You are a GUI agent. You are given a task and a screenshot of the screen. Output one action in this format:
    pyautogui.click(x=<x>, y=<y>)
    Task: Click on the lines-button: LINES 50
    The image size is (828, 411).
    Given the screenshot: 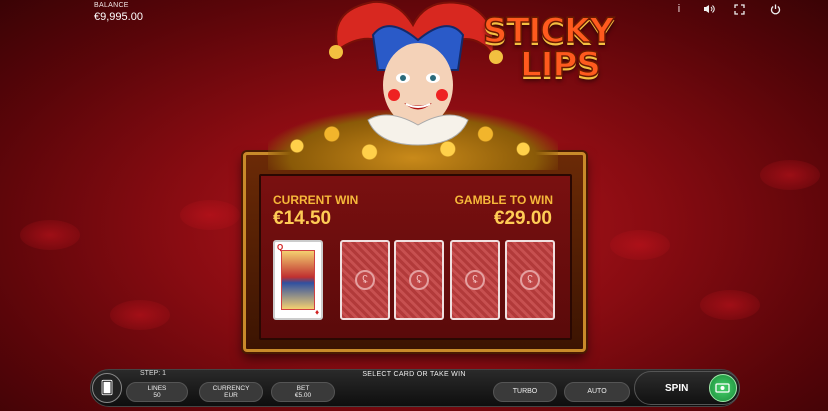 What is the action you would take?
    pyautogui.click(x=157, y=392)
    